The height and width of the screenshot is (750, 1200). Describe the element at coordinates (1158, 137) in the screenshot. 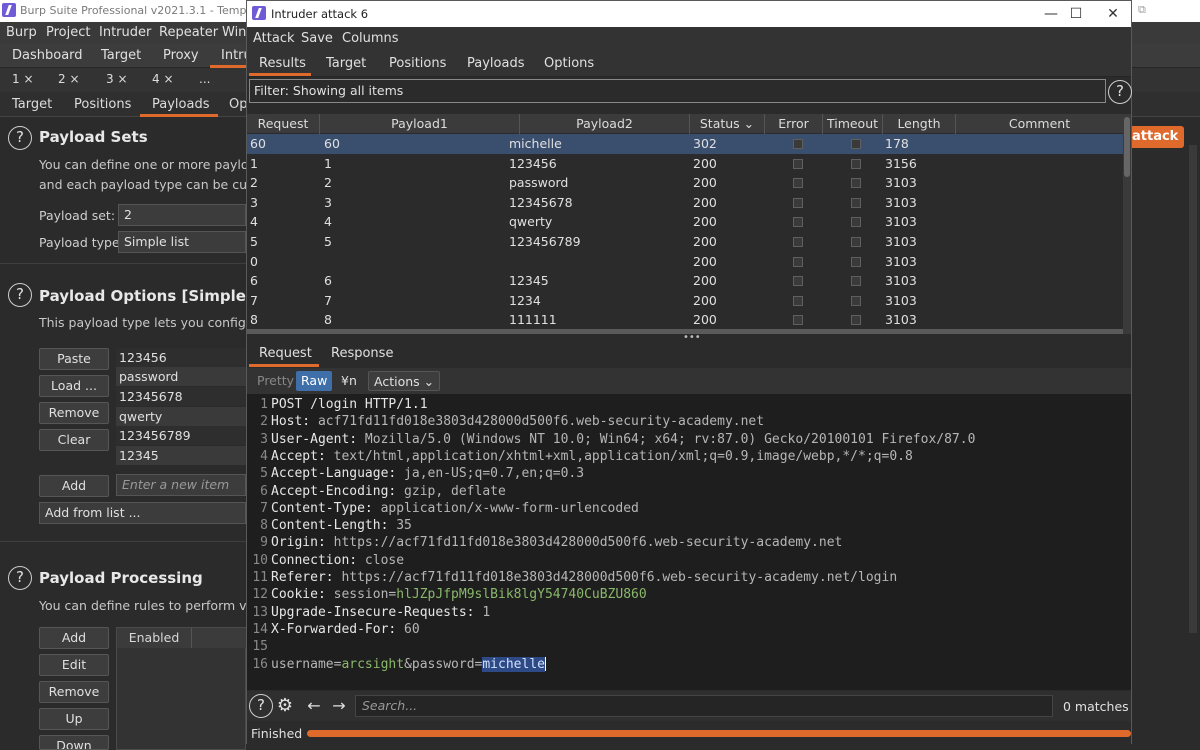

I see `start-attack-button: attack` at that location.